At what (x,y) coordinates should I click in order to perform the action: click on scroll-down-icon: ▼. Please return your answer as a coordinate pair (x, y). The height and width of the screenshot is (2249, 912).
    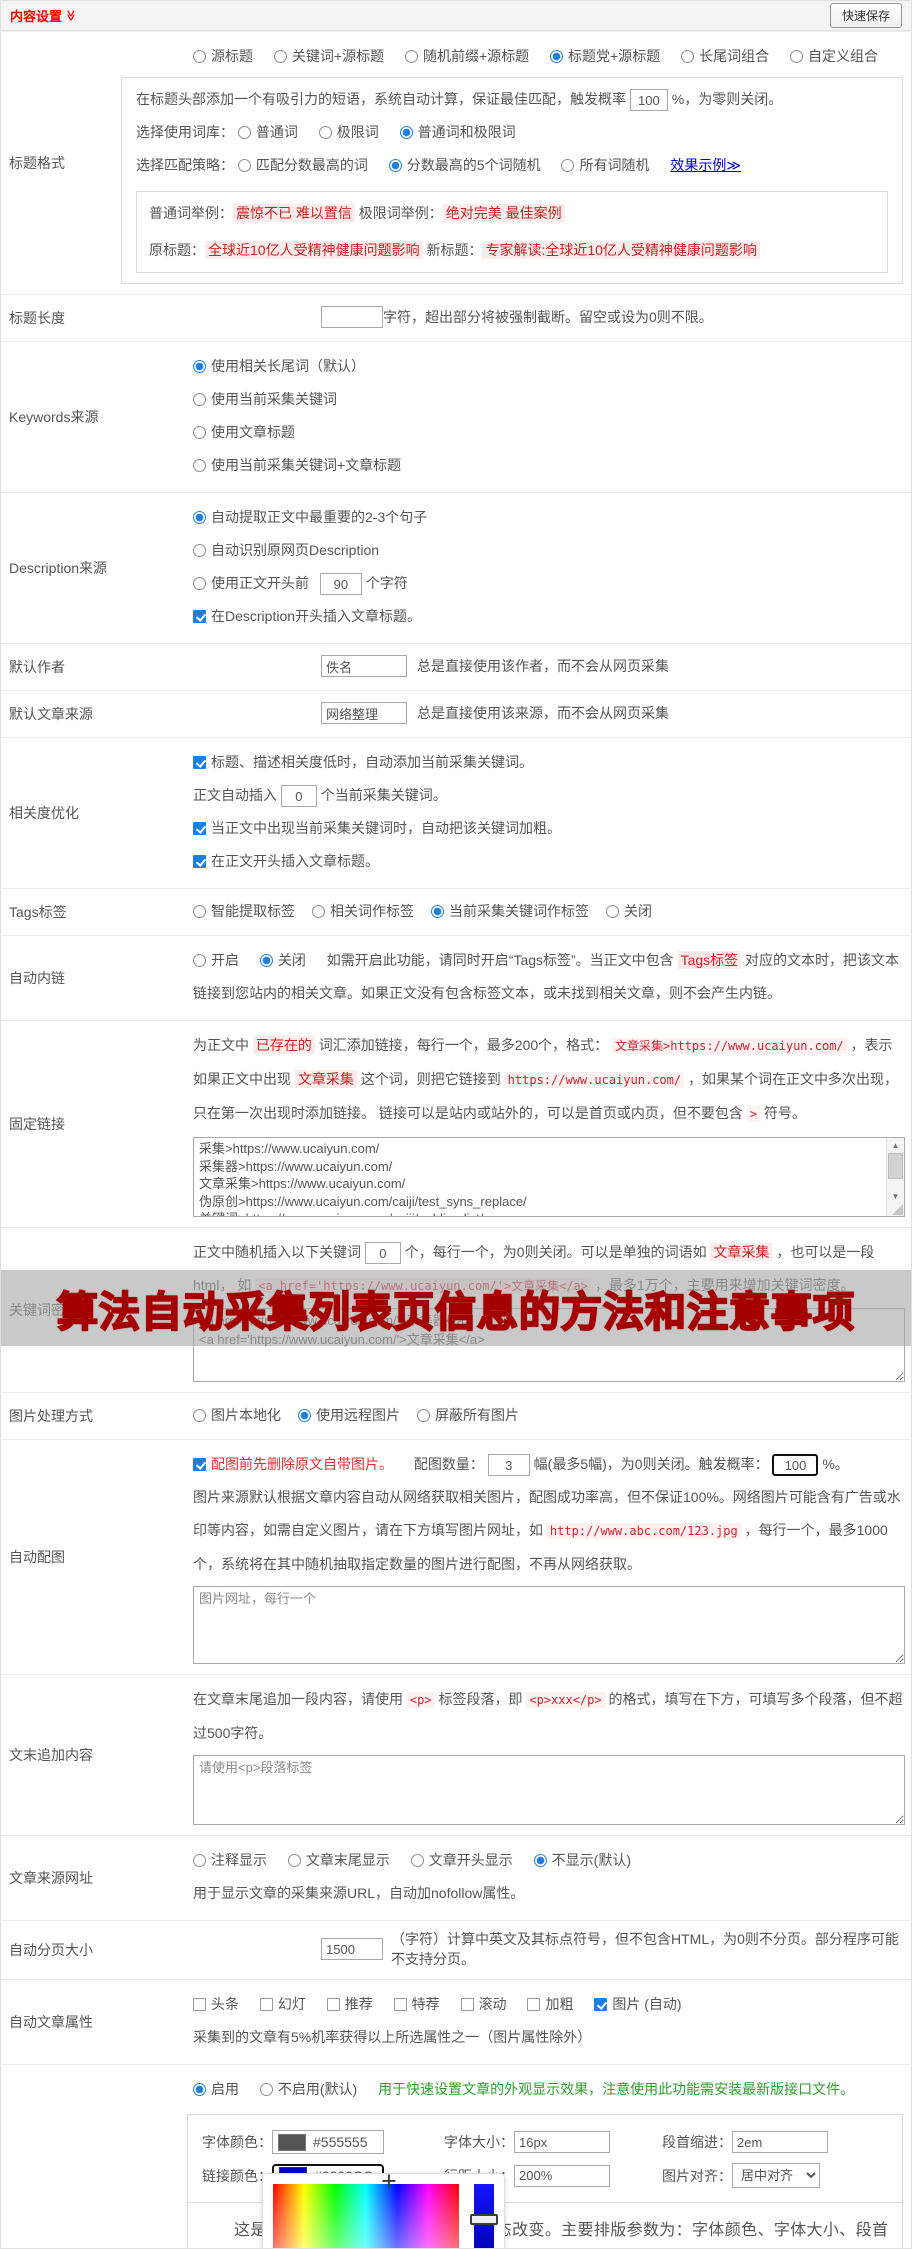
    Looking at the image, I should click on (895, 1196).